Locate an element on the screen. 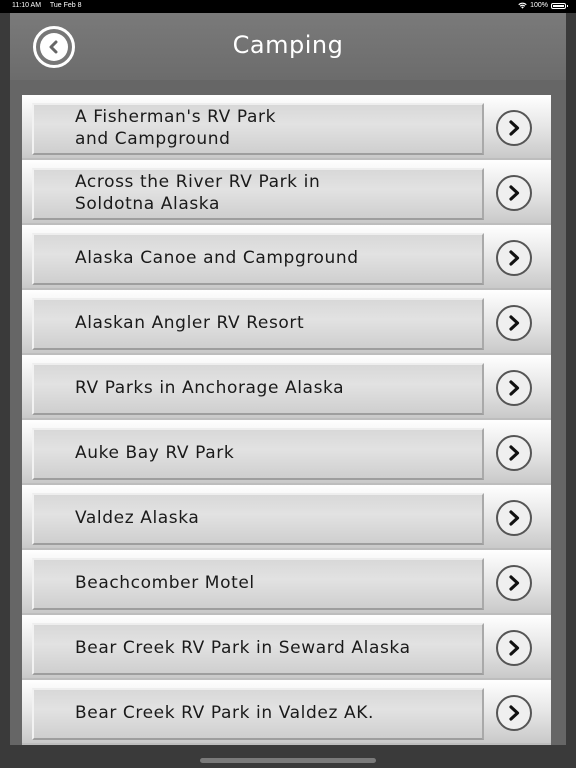 The width and height of the screenshot is (576, 768). list-item: Auke Bay RV Park is located at coordinates (286, 452).